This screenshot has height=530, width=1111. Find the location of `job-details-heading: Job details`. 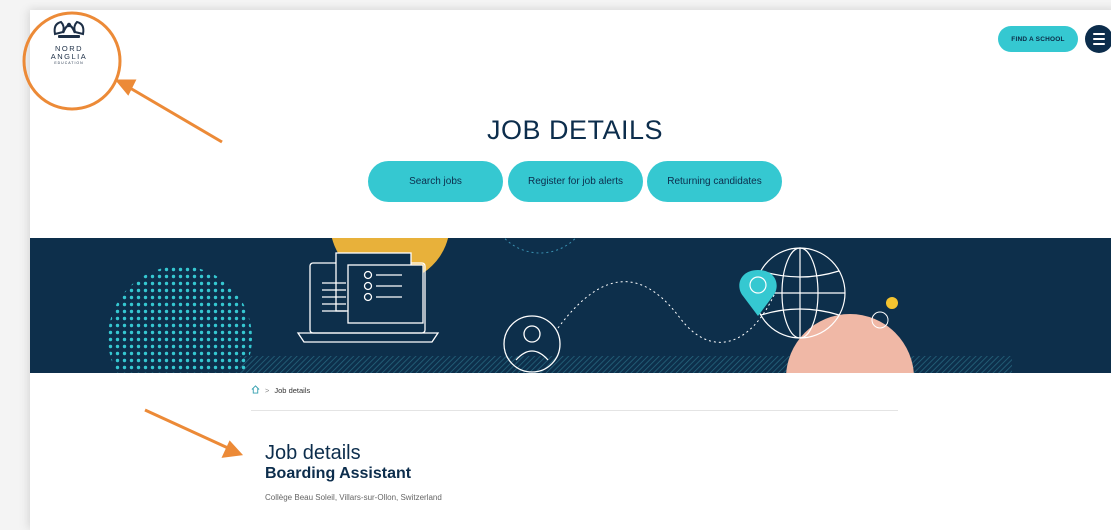

job-details-heading: Job details is located at coordinates (313, 453).